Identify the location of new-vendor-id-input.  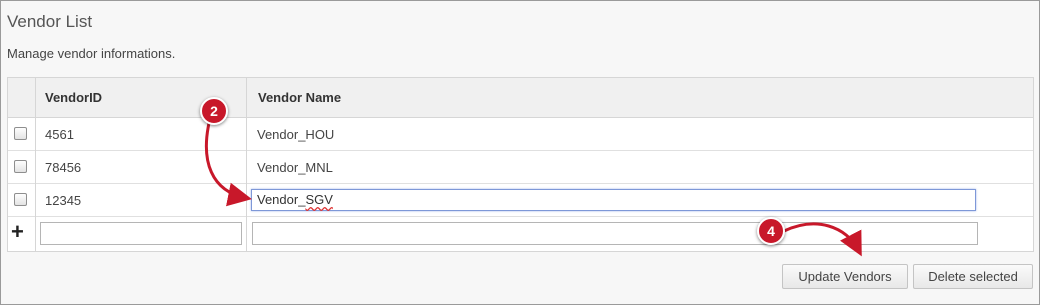
(141, 233).